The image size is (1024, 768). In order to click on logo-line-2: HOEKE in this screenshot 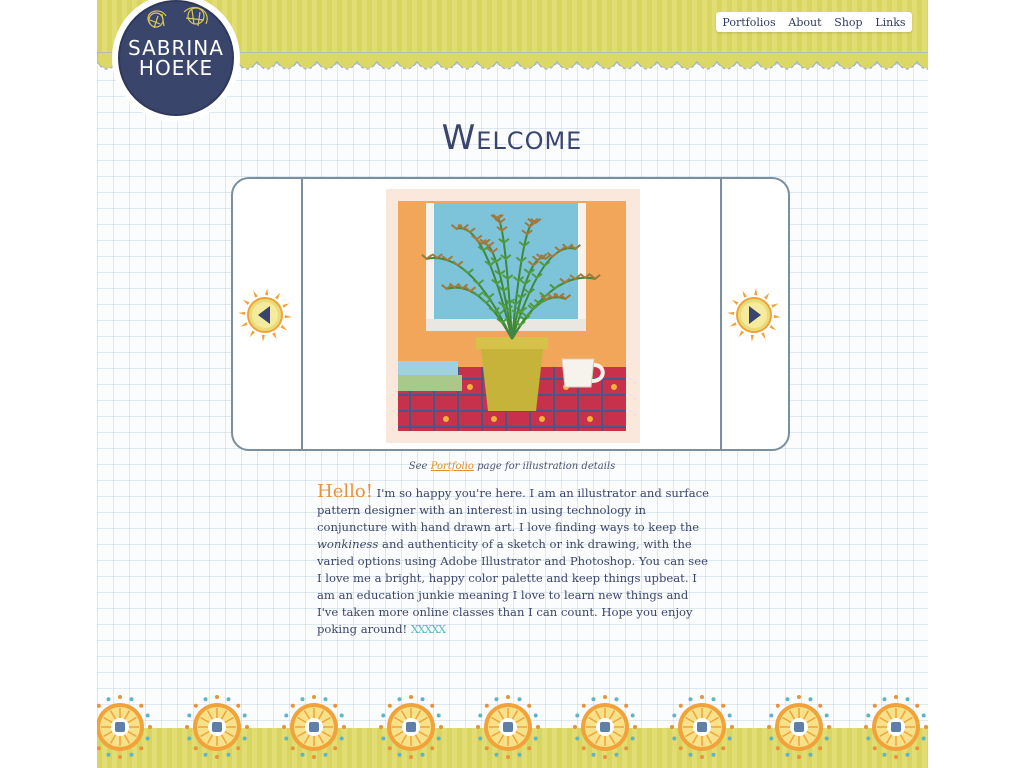, I will do `click(176, 68)`.